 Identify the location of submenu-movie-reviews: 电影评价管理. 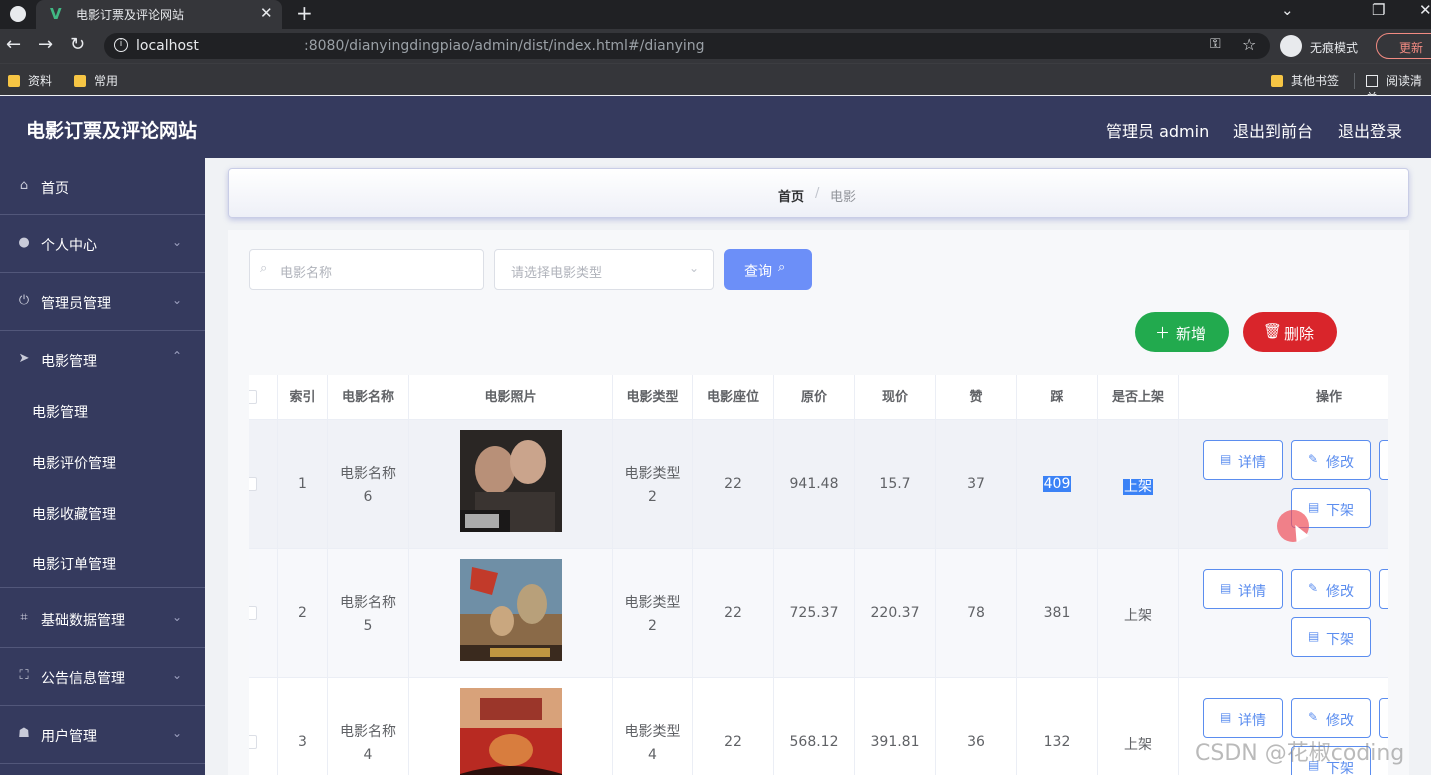
(102, 462).